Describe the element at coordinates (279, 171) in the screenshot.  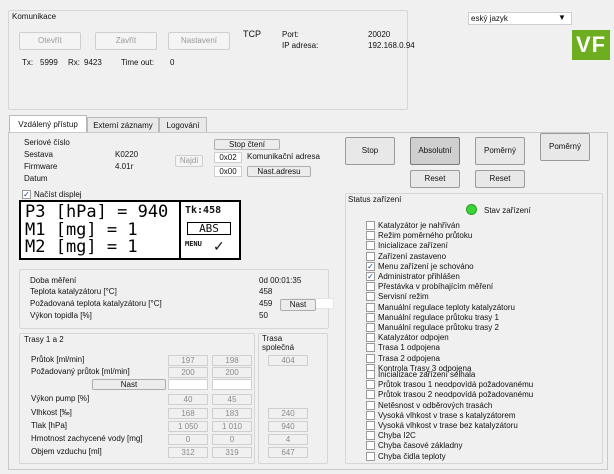
I see `set-address-button: Nast.adresu` at that location.